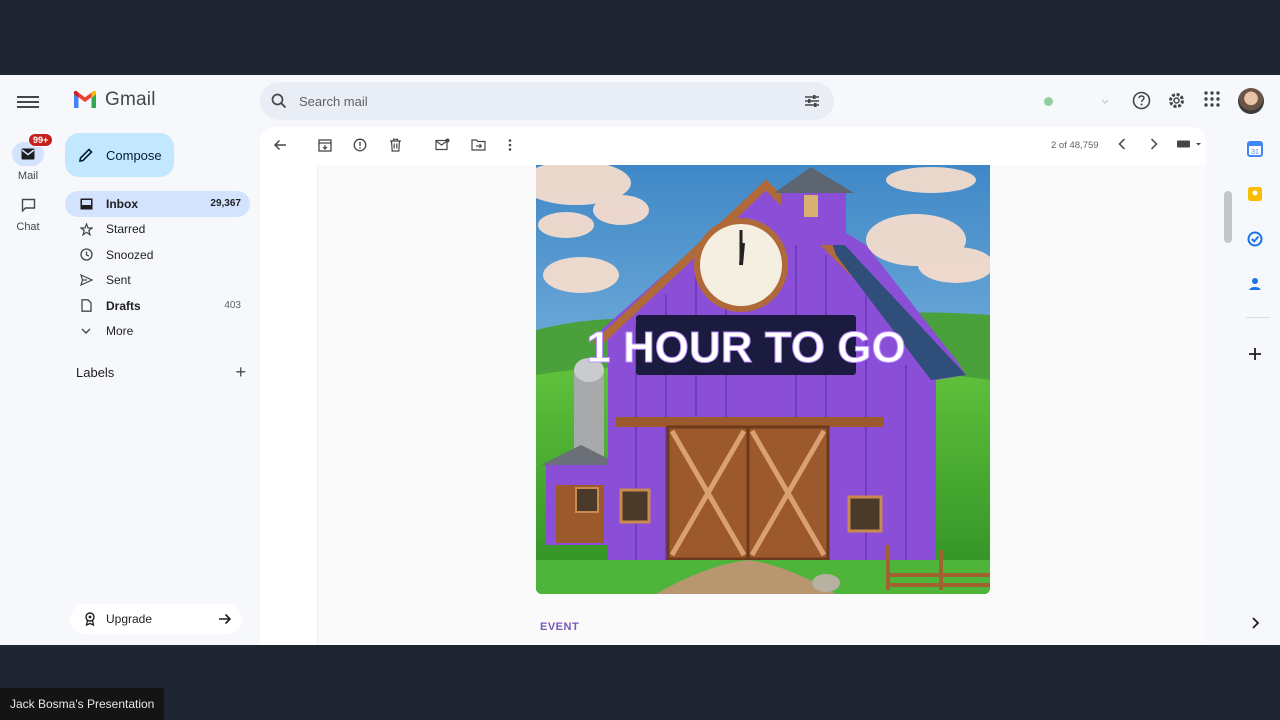 The image size is (1280, 720). I want to click on labels-header: Labels +, so click(161, 372).